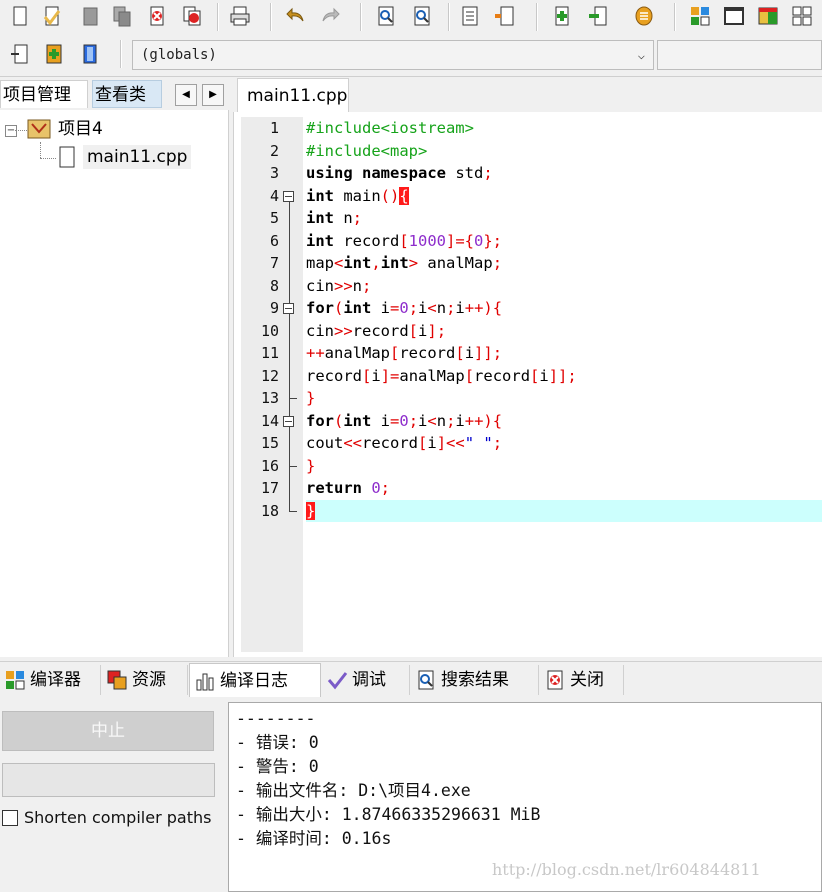 Image resolution: width=822 pixels, height=892 pixels. I want to click on save-icon, so click(90, 16).